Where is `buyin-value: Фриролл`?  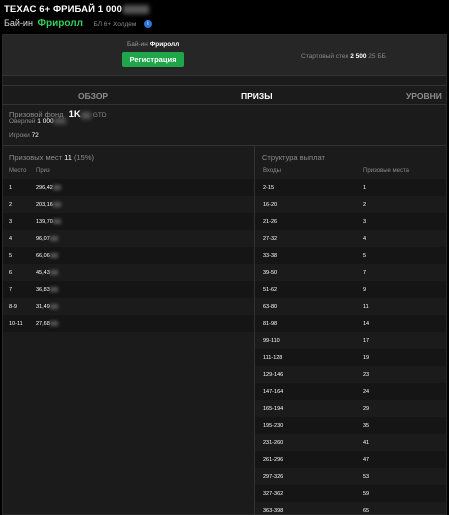 buyin-value: Фриролл is located at coordinates (60, 23).